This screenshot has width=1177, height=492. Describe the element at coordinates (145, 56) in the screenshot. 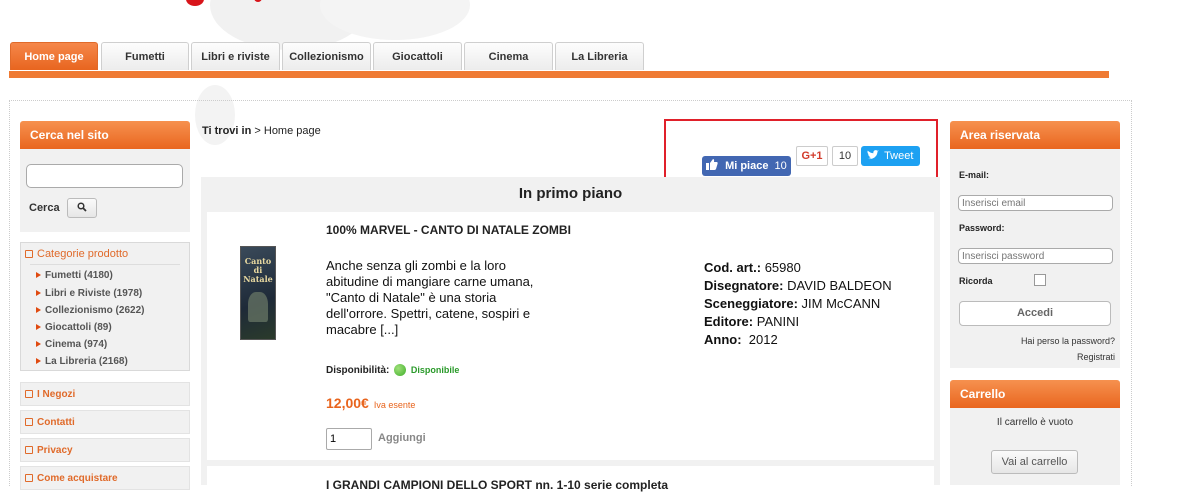

I see `tab-fumetti: Fumetti` at that location.